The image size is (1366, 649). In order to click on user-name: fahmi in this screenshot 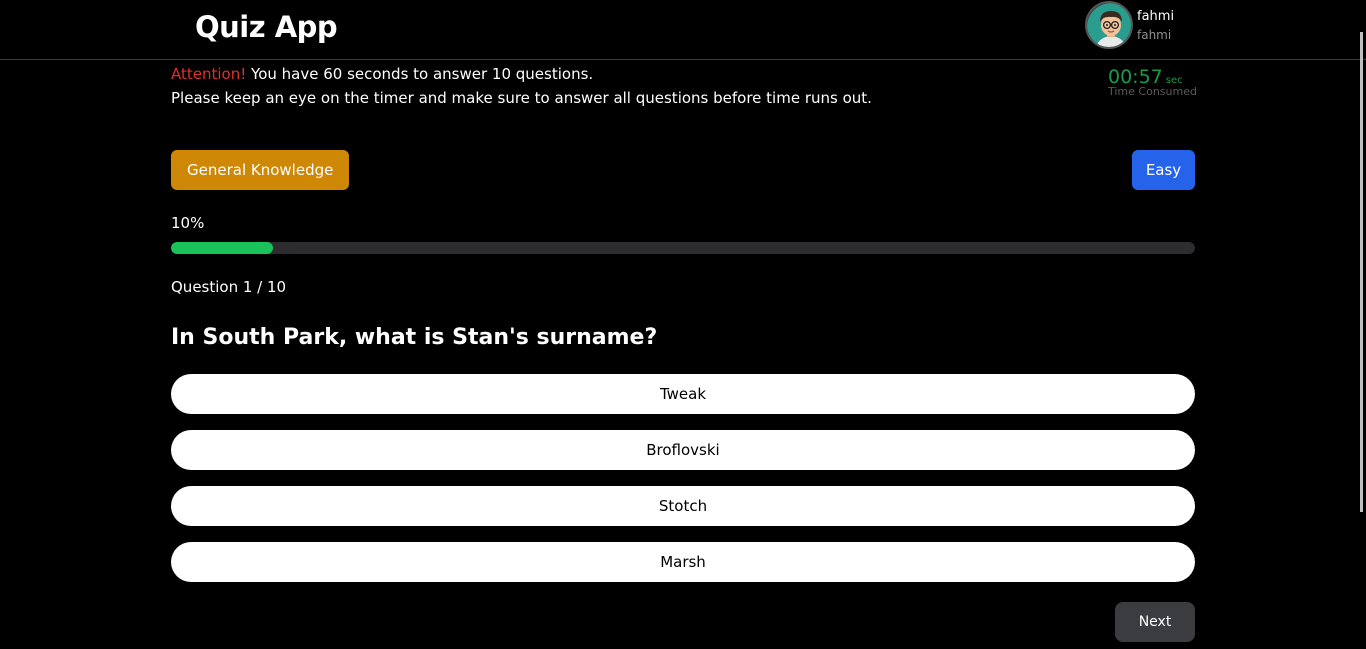, I will do `click(1156, 16)`.